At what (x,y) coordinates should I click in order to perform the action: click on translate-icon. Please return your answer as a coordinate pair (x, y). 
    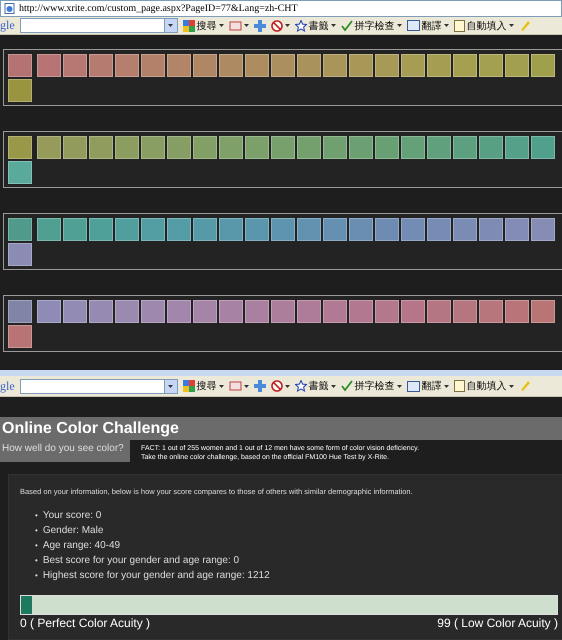
    Looking at the image, I should click on (413, 386).